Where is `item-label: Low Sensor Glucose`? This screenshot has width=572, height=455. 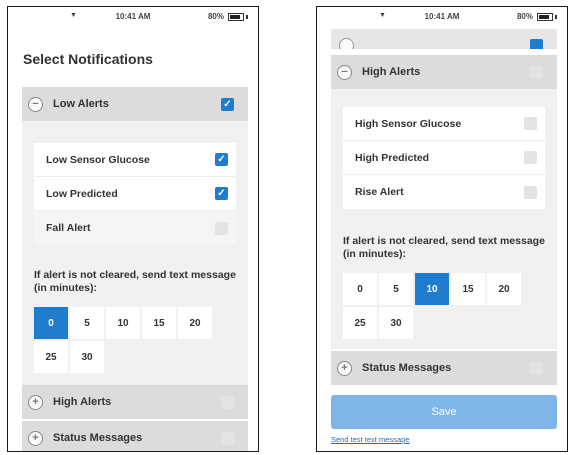 item-label: Low Sensor Glucose is located at coordinates (98, 159).